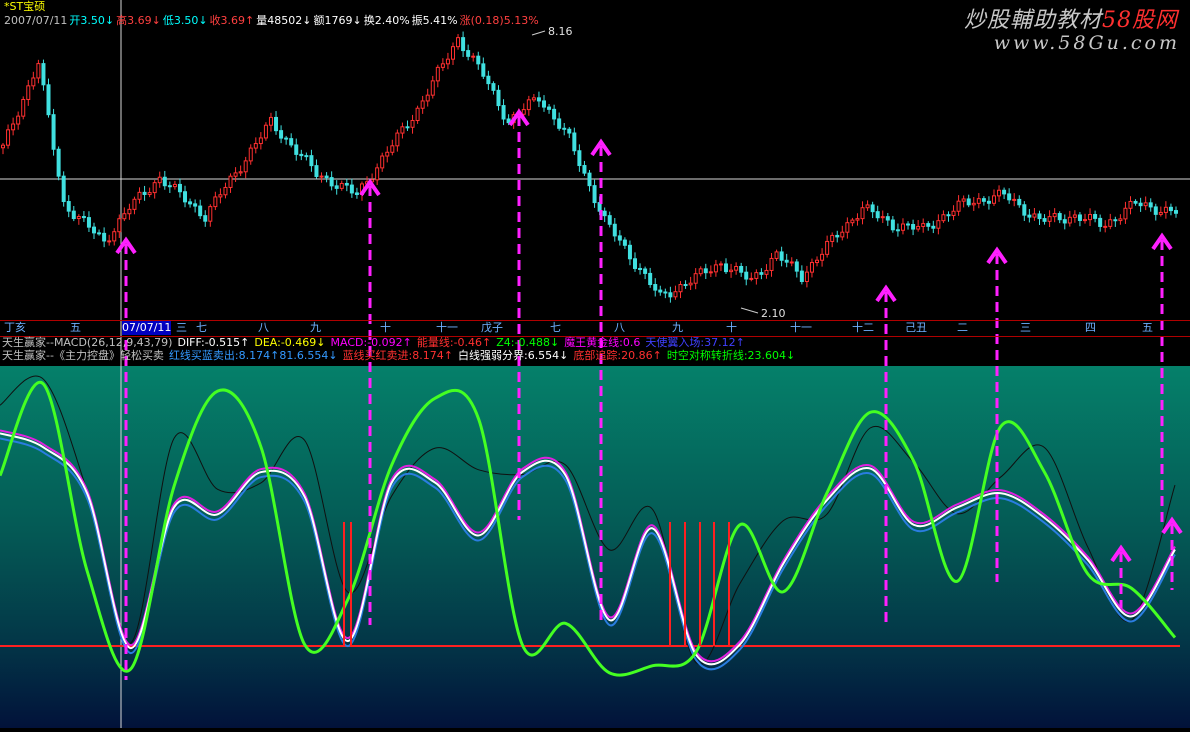  I want to click on date-label: 07/07/11, so click(147, 328).